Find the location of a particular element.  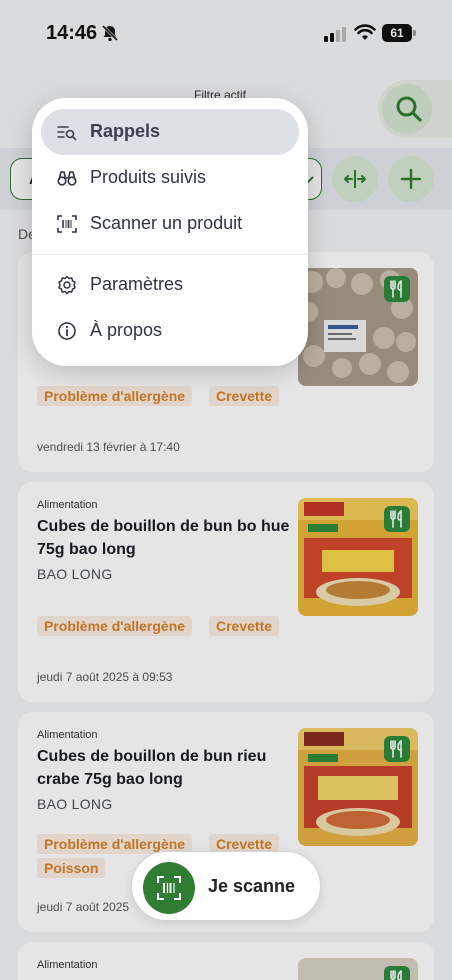

gear-icon is located at coordinates (67, 285).